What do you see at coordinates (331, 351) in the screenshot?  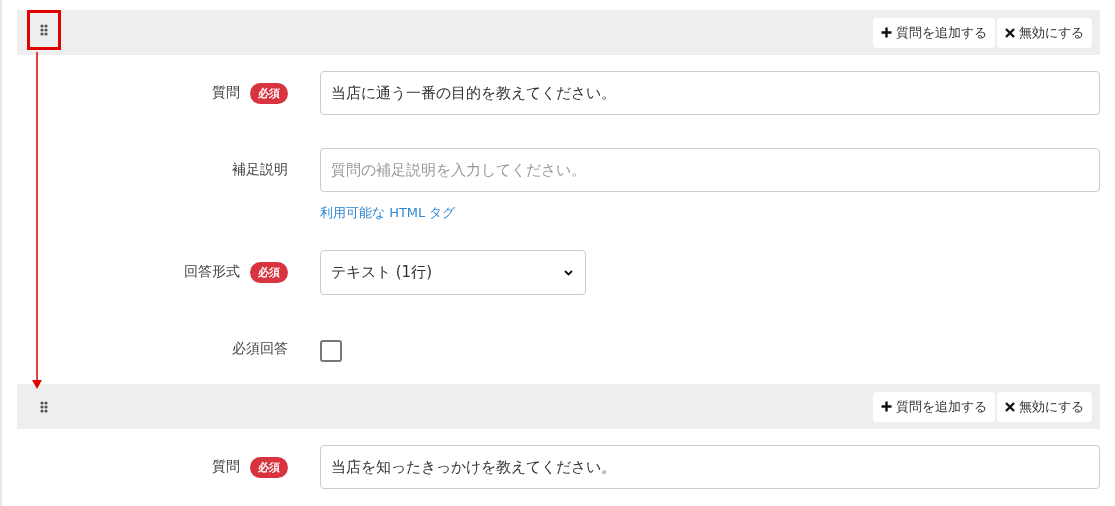 I see `required-checkbox` at bounding box center [331, 351].